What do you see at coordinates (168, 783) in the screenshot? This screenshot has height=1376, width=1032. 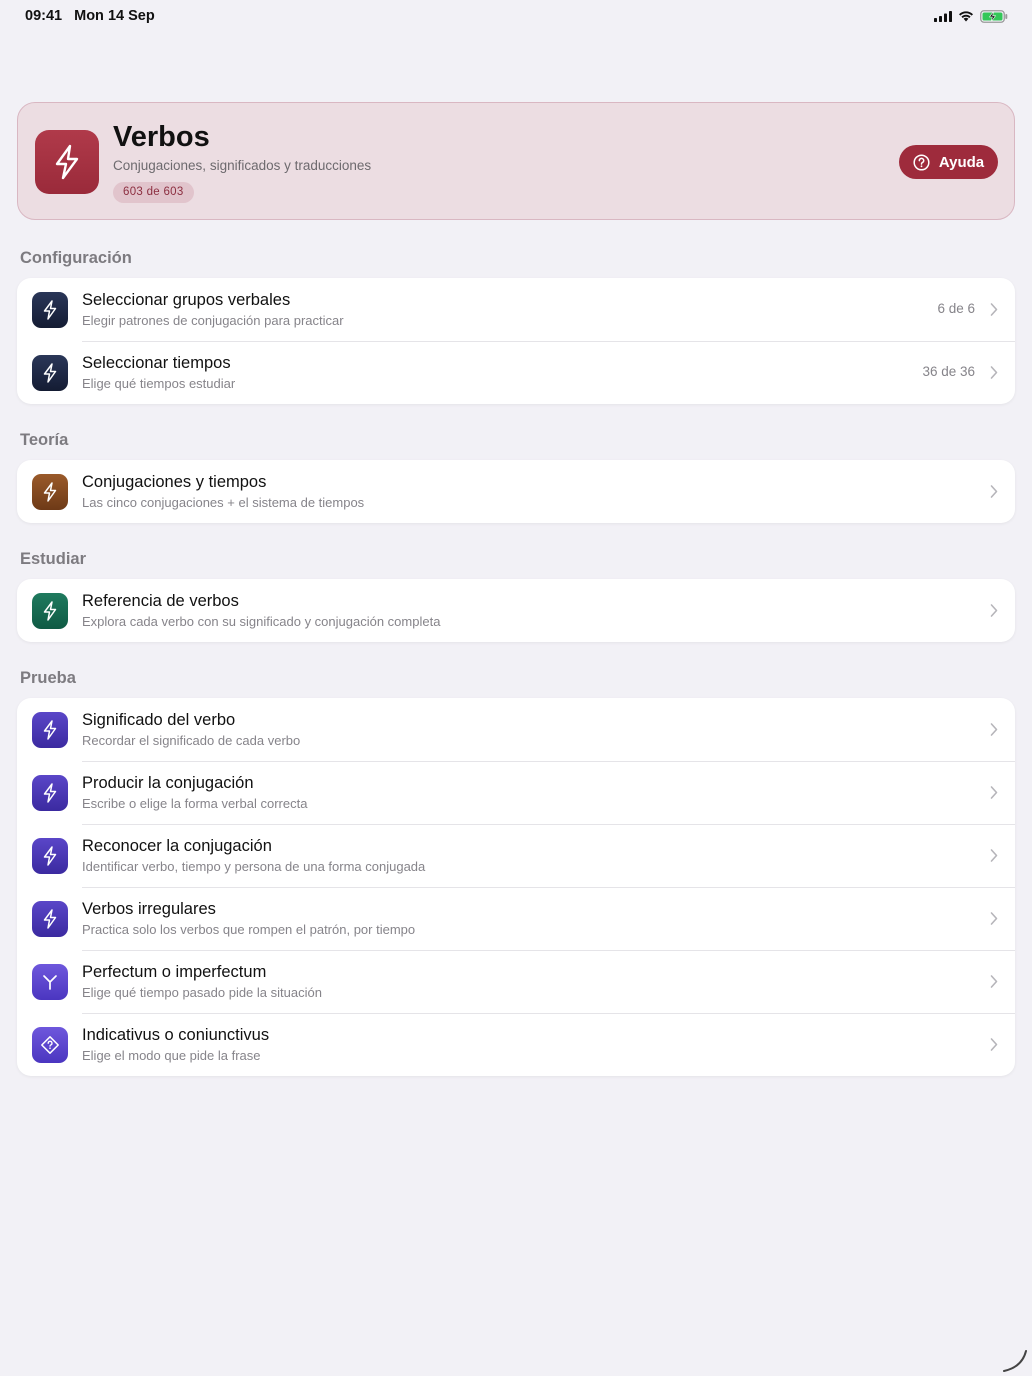 I see `row-title: Producir la conjugación` at bounding box center [168, 783].